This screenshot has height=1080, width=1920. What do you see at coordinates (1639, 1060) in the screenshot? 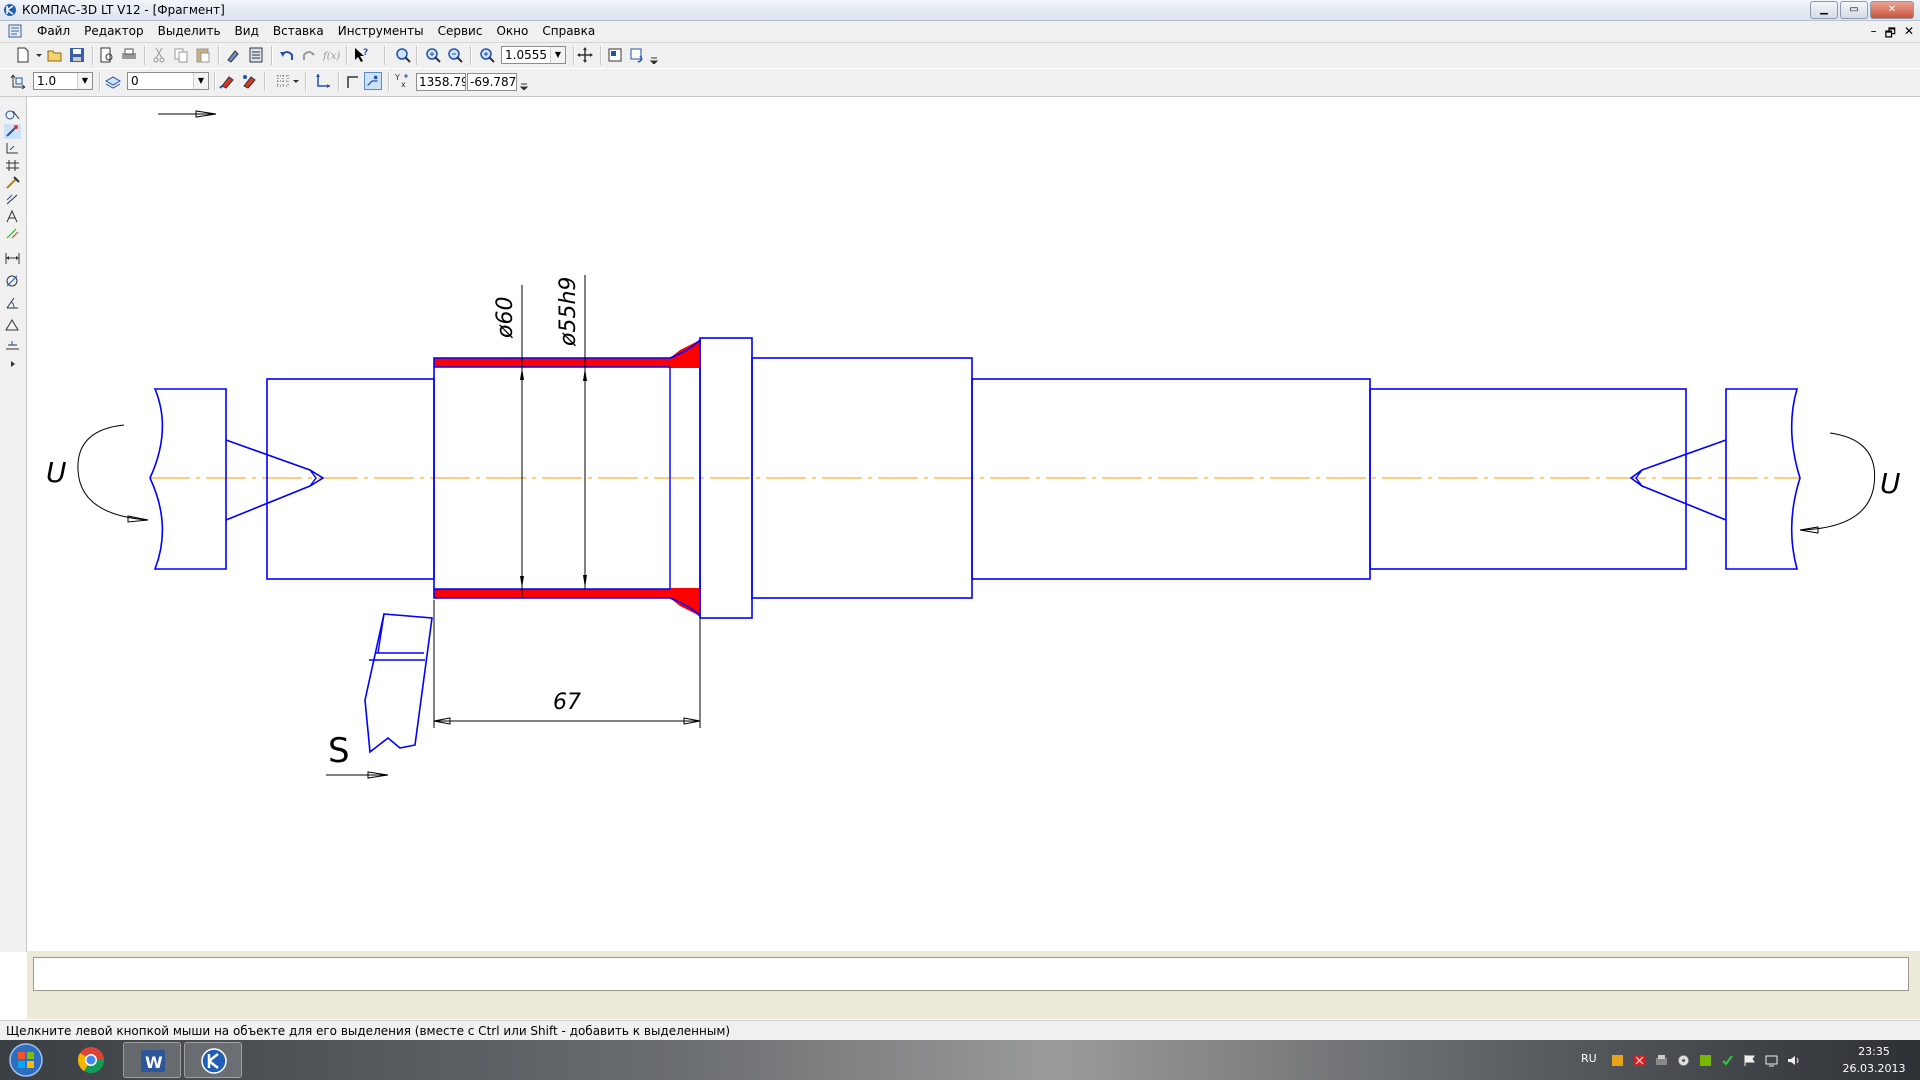
I see `tray-shield-icon` at bounding box center [1639, 1060].